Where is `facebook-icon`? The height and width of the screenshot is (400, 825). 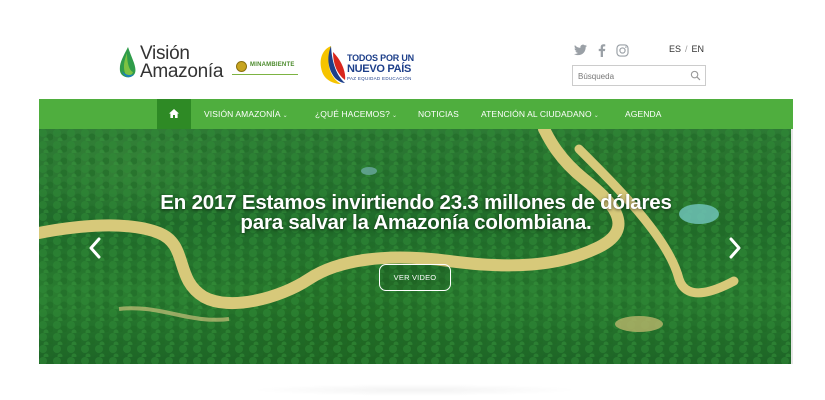
facebook-icon is located at coordinates (601, 50).